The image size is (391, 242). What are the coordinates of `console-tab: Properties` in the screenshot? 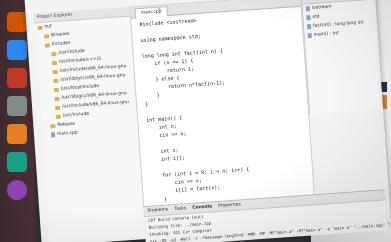 It's located at (229, 205).